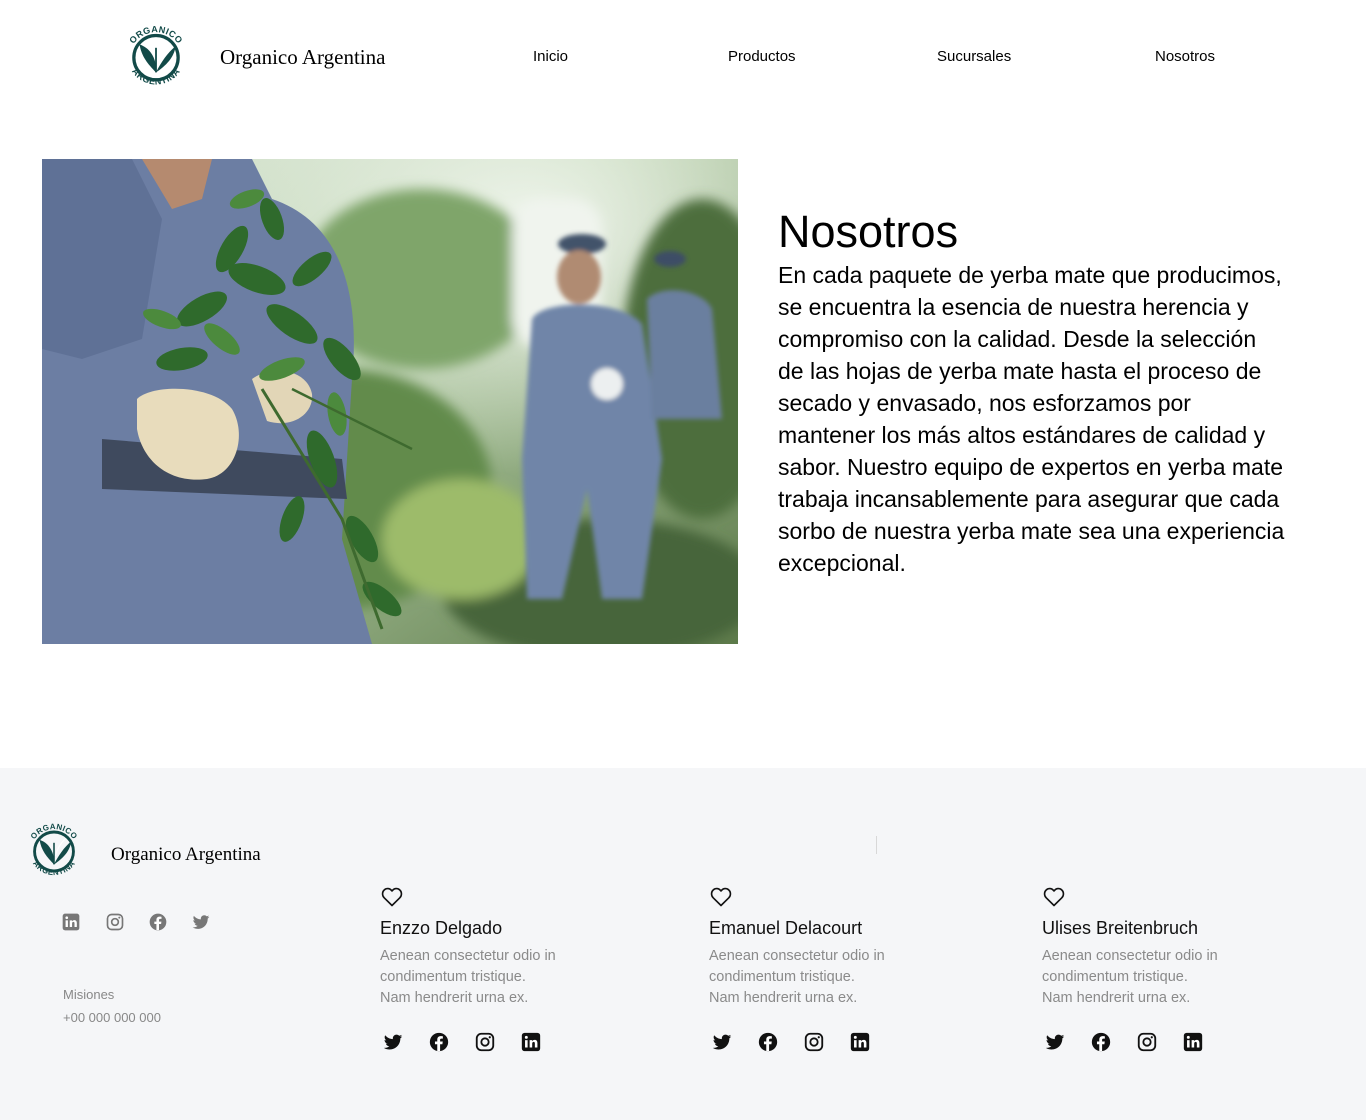 Image resolution: width=1366 pixels, height=1120 pixels. What do you see at coordinates (54, 850) in the screenshot?
I see `footer-brand-logo` at bounding box center [54, 850].